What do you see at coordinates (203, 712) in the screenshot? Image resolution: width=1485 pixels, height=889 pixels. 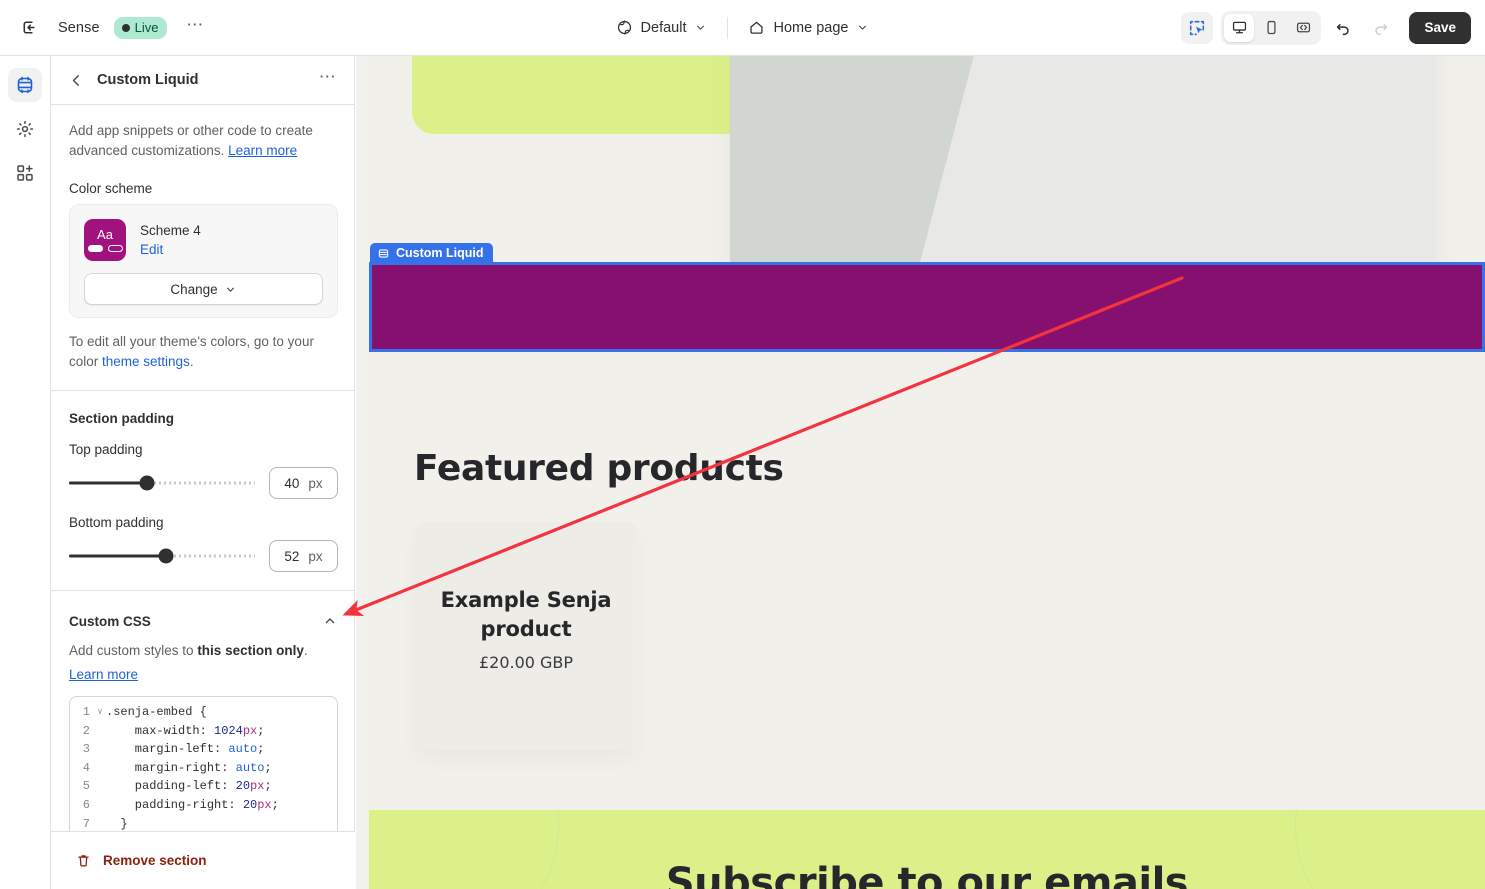 I see `code-line: 1 ∨ .senja-embed {` at bounding box center [203, 712].